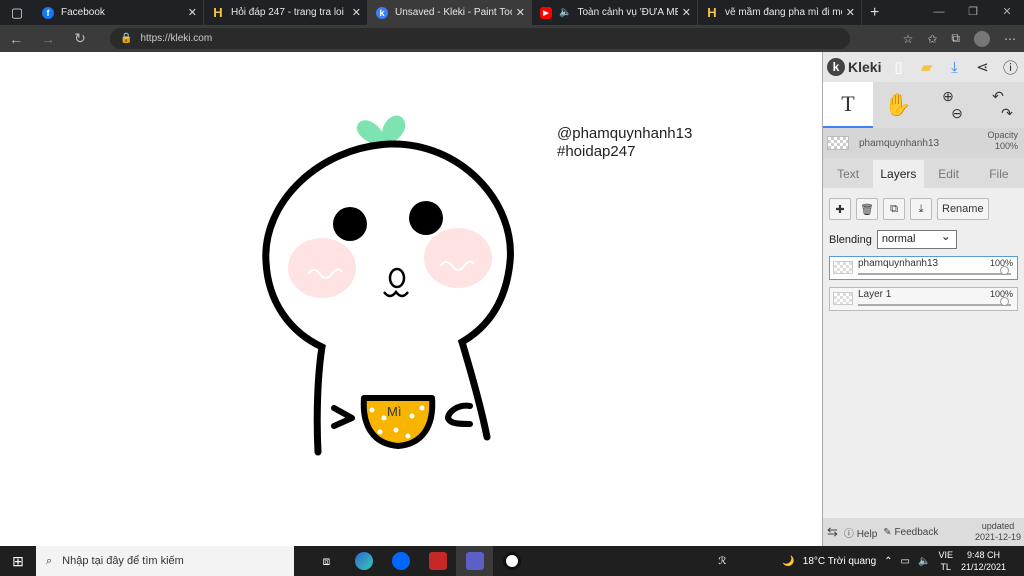  What do you see at coordinates (983, 561) in the screenshot?
I see `clock: 9:48 CH 21/12/2021` at bounding box center [983, 561].